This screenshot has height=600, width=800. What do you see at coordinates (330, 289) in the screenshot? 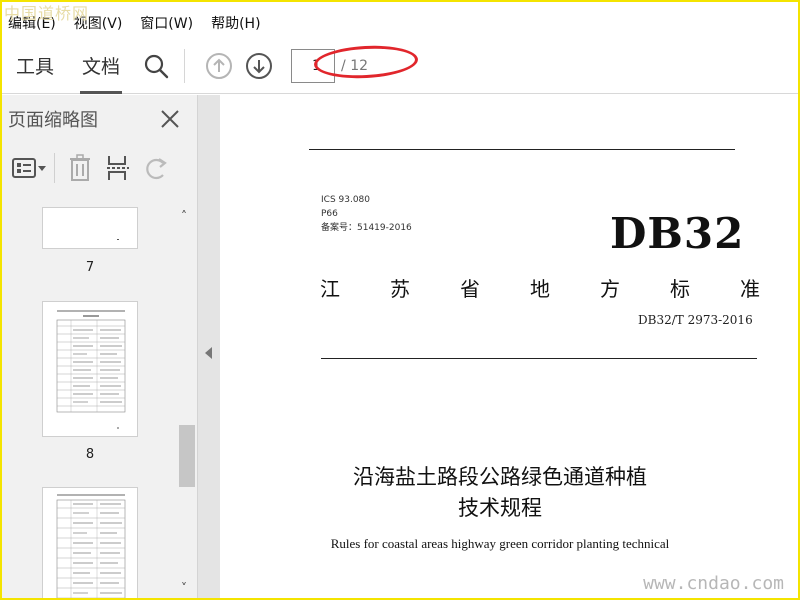
I see `standard-name-char: 江` at bounding box center [330, 289].